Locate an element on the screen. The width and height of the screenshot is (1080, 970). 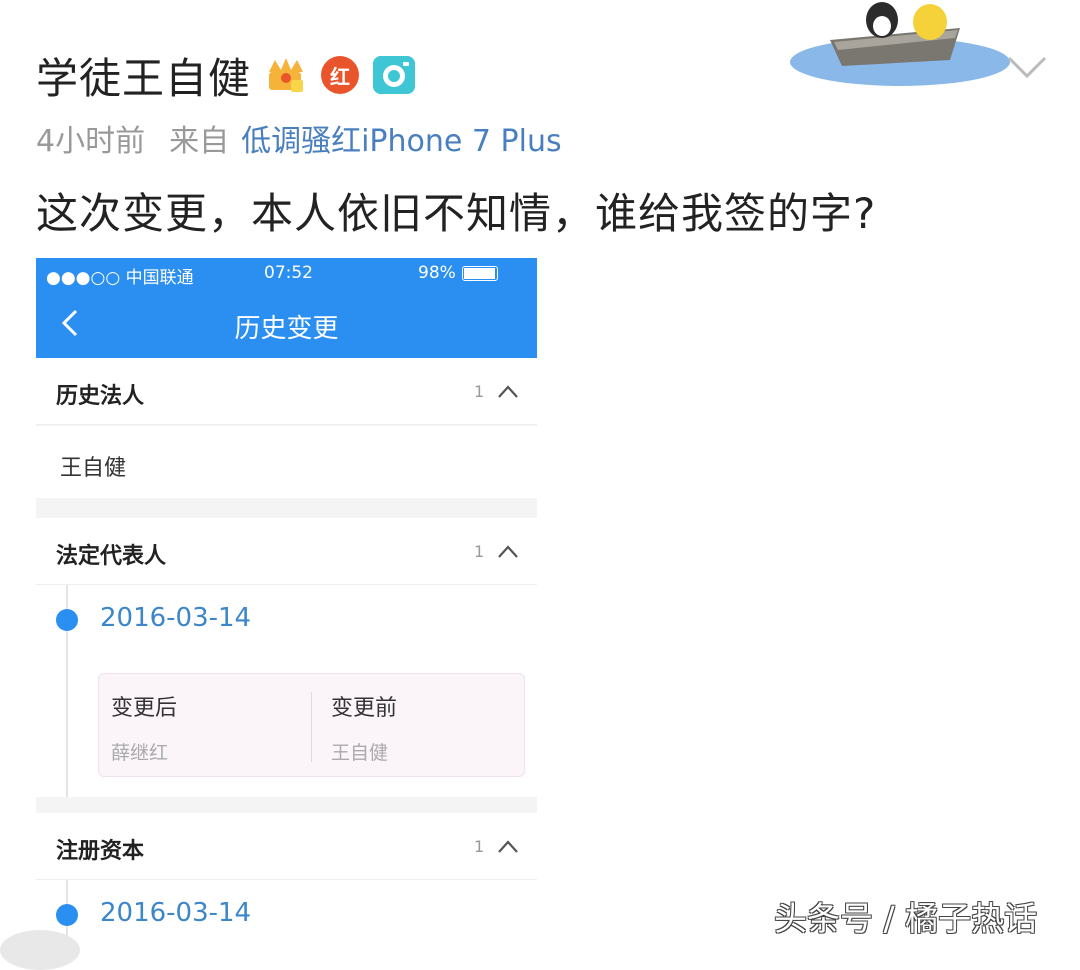
battery-percent: 98% is located at coordinates (437, 273).